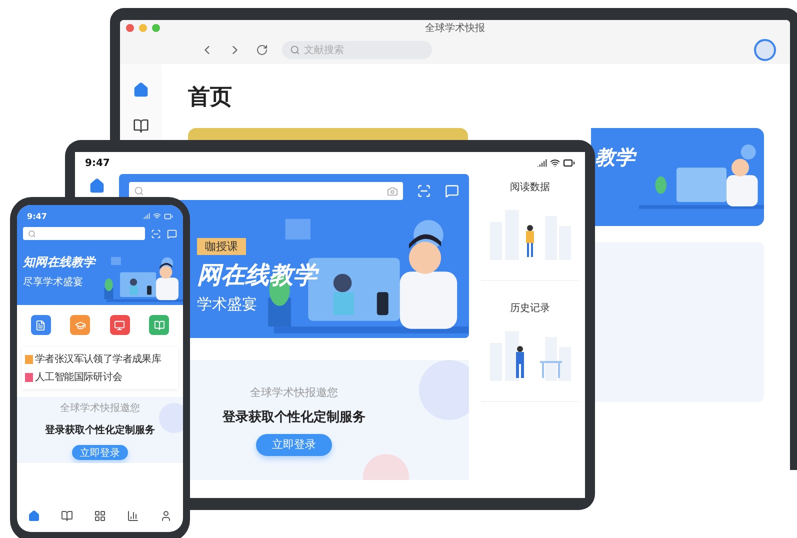 The width and height of the screenshot is (797, 538). I want to click on window-title: 全球学术快报, so click(455, 28).